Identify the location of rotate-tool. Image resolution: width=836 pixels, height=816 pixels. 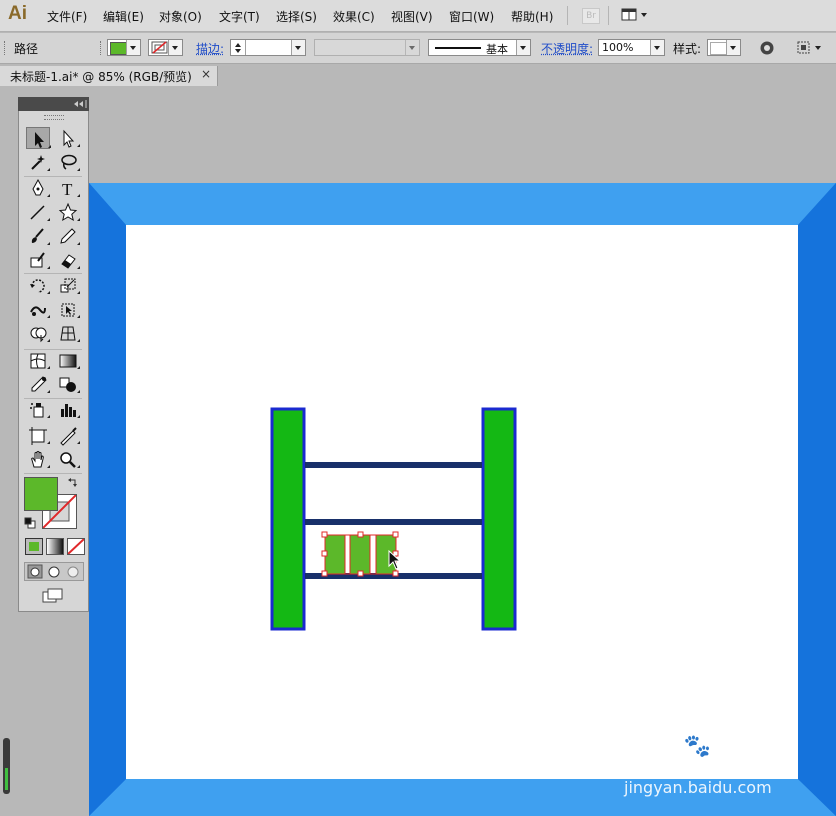
(38, 285).